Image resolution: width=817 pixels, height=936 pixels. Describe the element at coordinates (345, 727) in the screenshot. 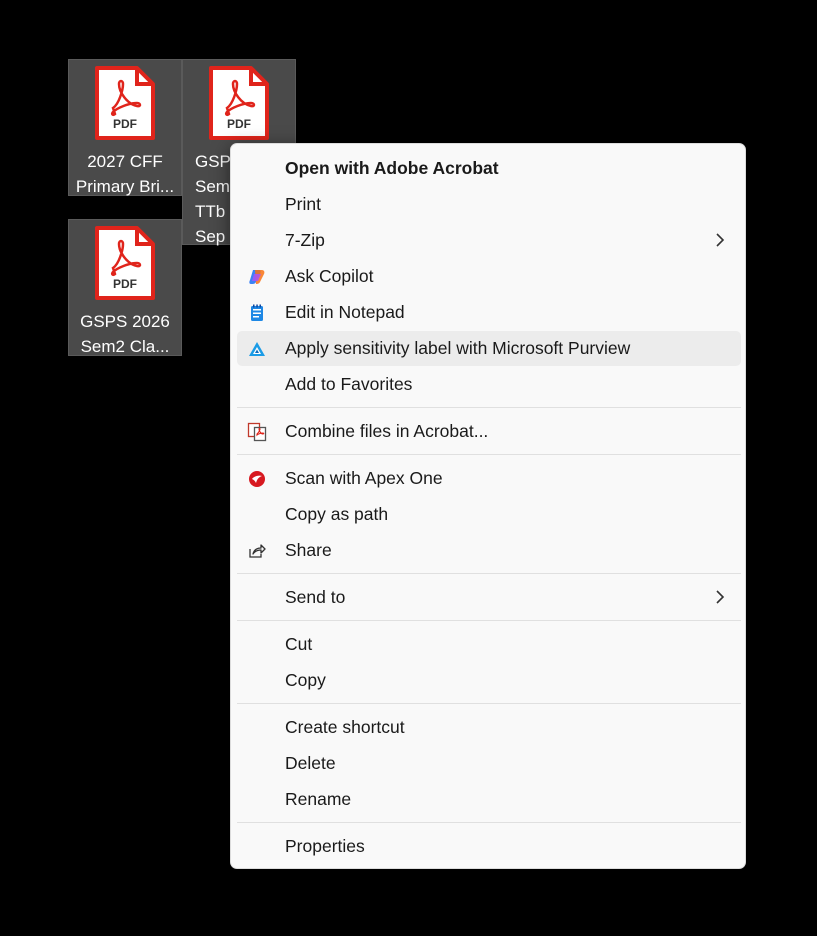

I see `menu-item-label: Create shortcut` at that location.